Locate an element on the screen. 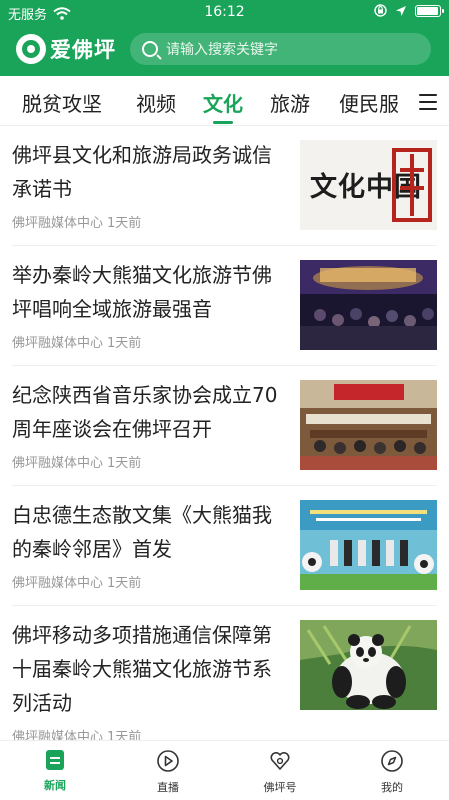 Image resolution: width=449 pixels, height=800 pixels. tab-poverty-alleviation: 脱贫攻坚 is located at coordinates (62, 102).